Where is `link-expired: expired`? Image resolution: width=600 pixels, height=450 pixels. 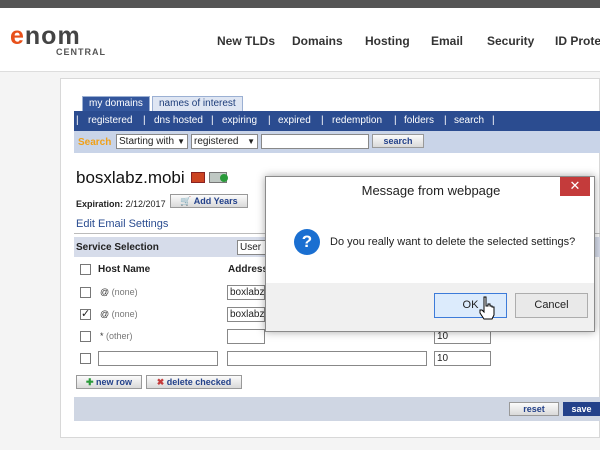
link-expired: expired is located at coordinates (294, 120).